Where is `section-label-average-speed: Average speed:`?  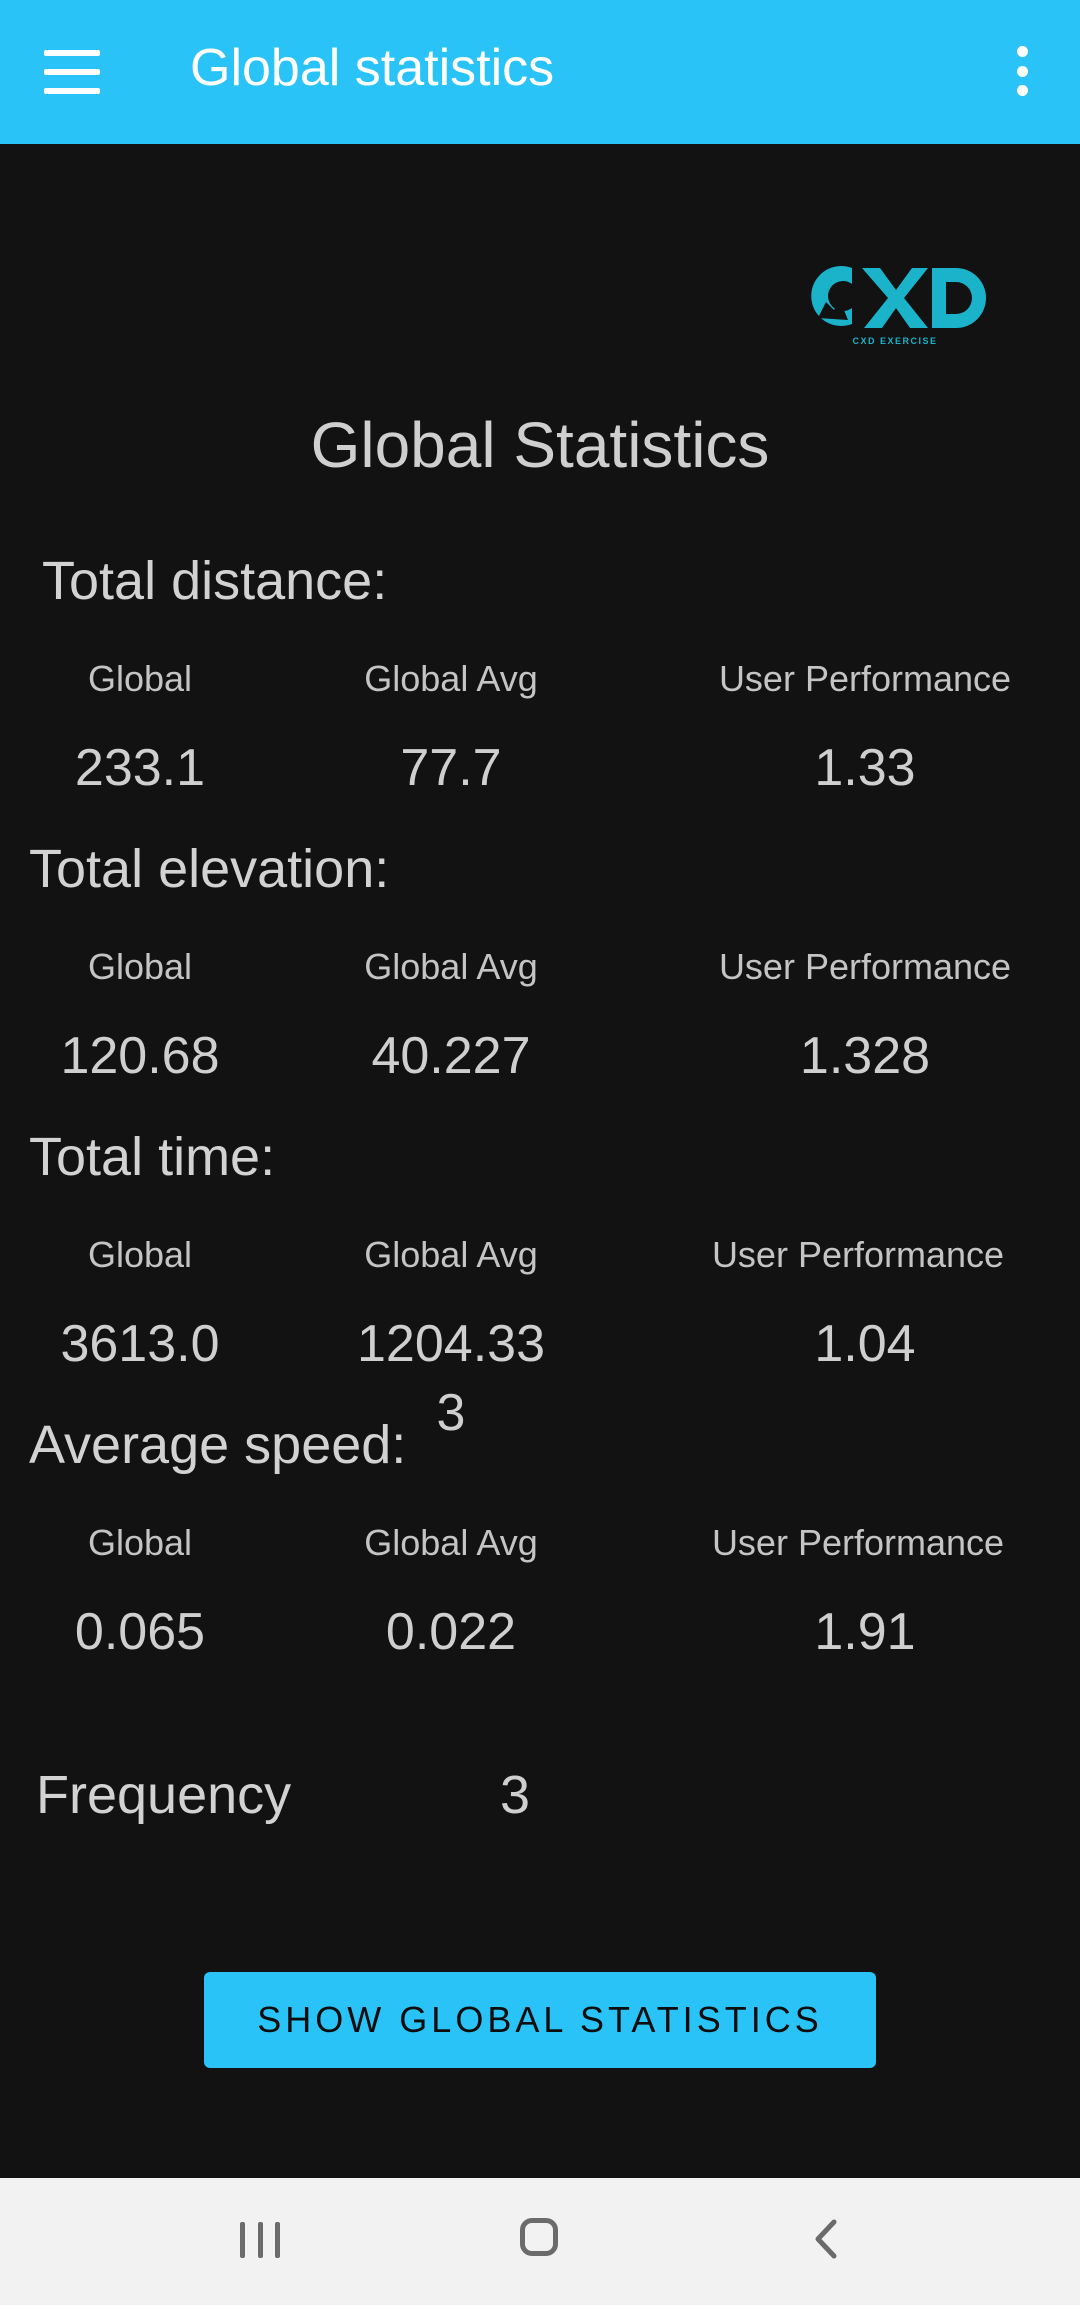
section-label-average-speed: Average speed: is located at coordinates (218, 1445).